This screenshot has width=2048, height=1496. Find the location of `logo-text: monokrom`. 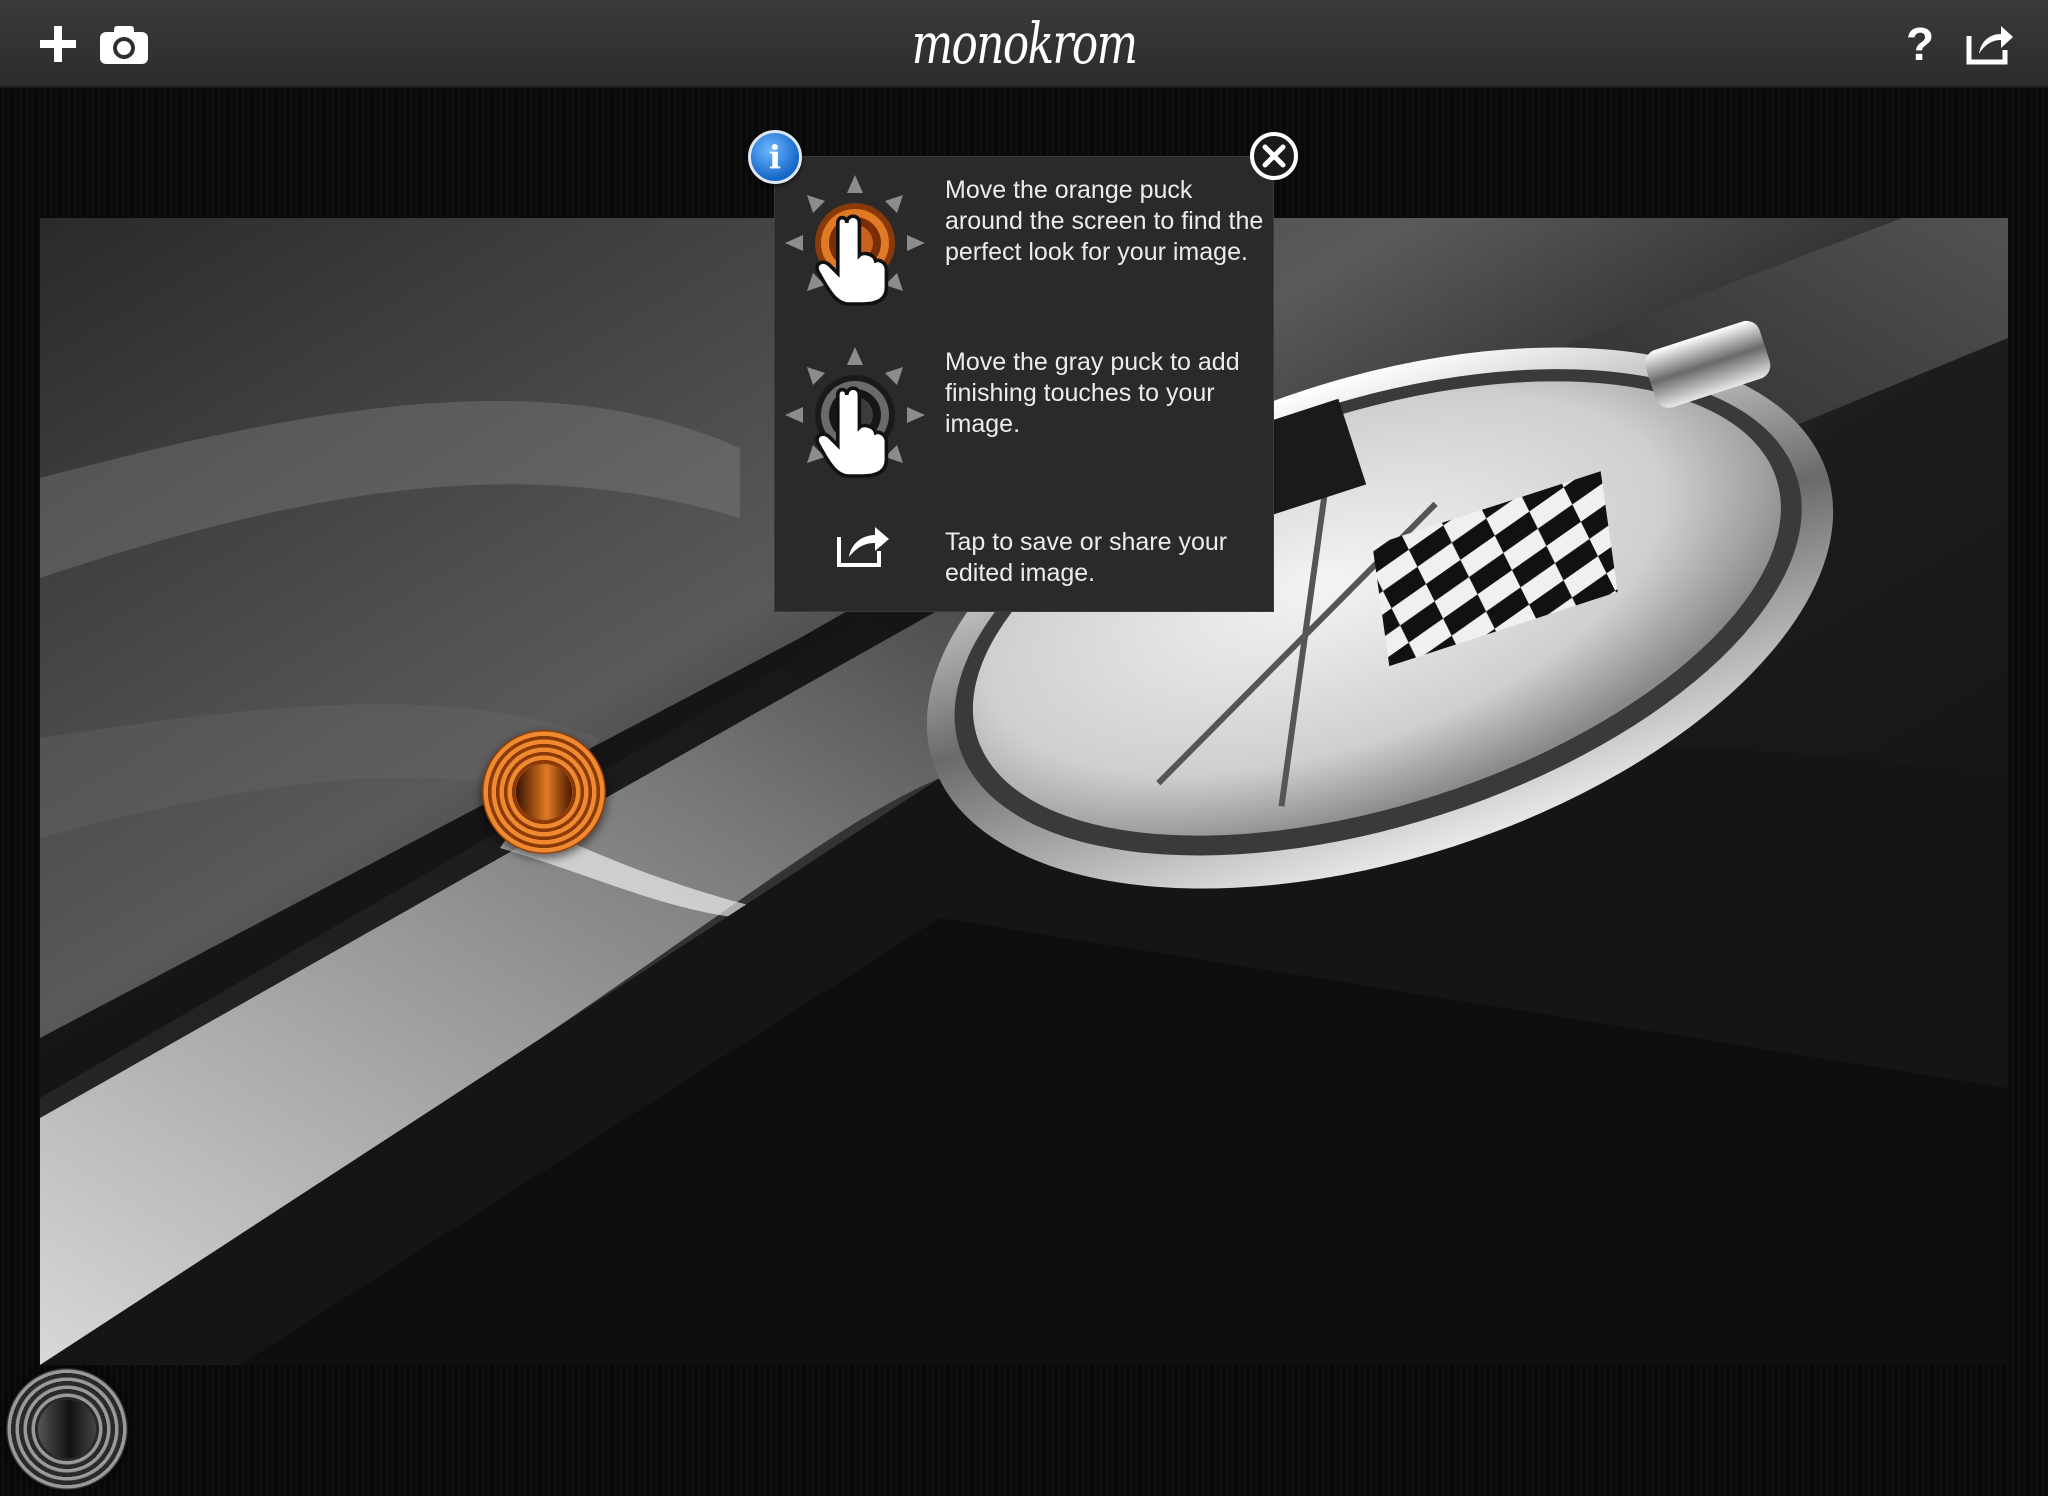

logo-text: monokrom is located at coordinates (1024, 44).